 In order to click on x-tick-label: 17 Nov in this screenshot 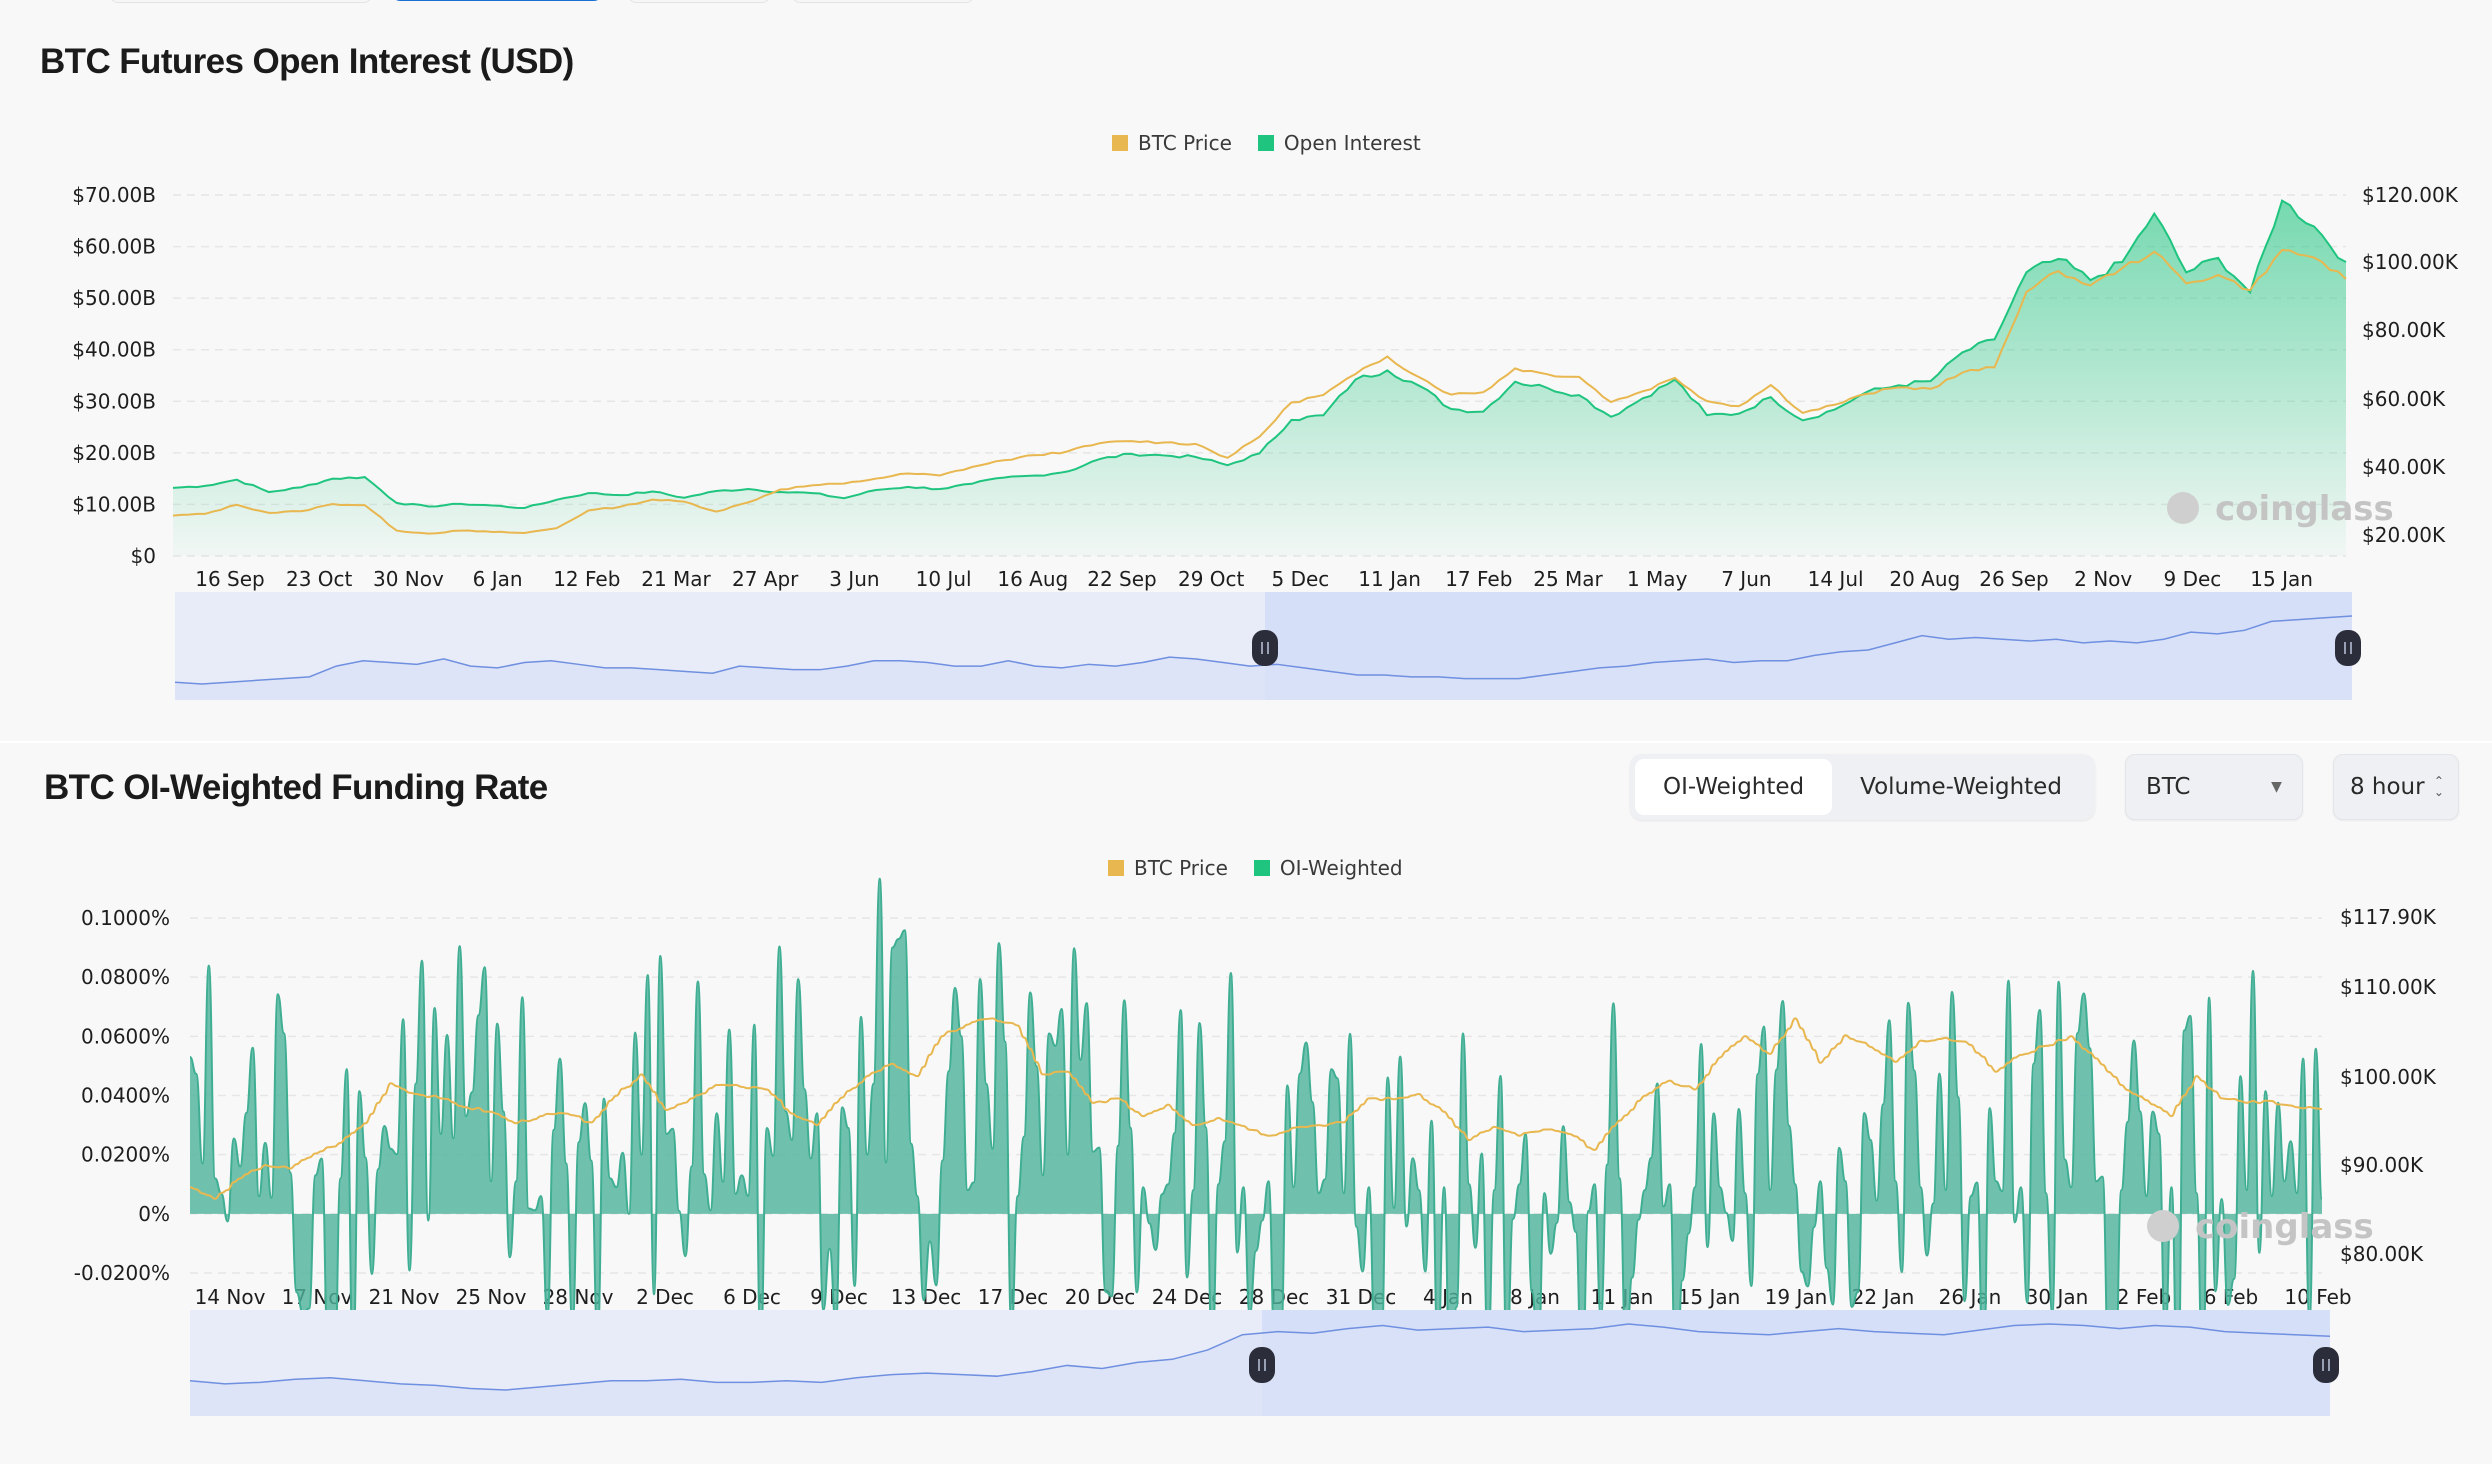, I will do `click(317, 1297)`.